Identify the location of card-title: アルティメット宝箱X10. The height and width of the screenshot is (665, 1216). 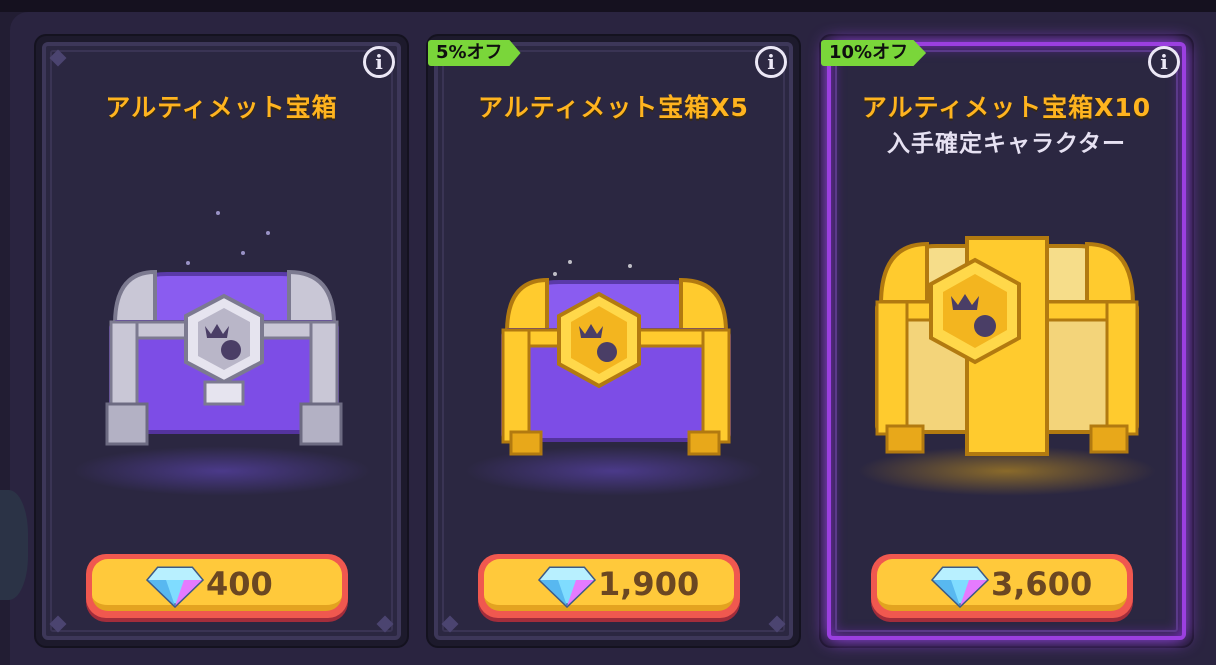
(1006, 107).